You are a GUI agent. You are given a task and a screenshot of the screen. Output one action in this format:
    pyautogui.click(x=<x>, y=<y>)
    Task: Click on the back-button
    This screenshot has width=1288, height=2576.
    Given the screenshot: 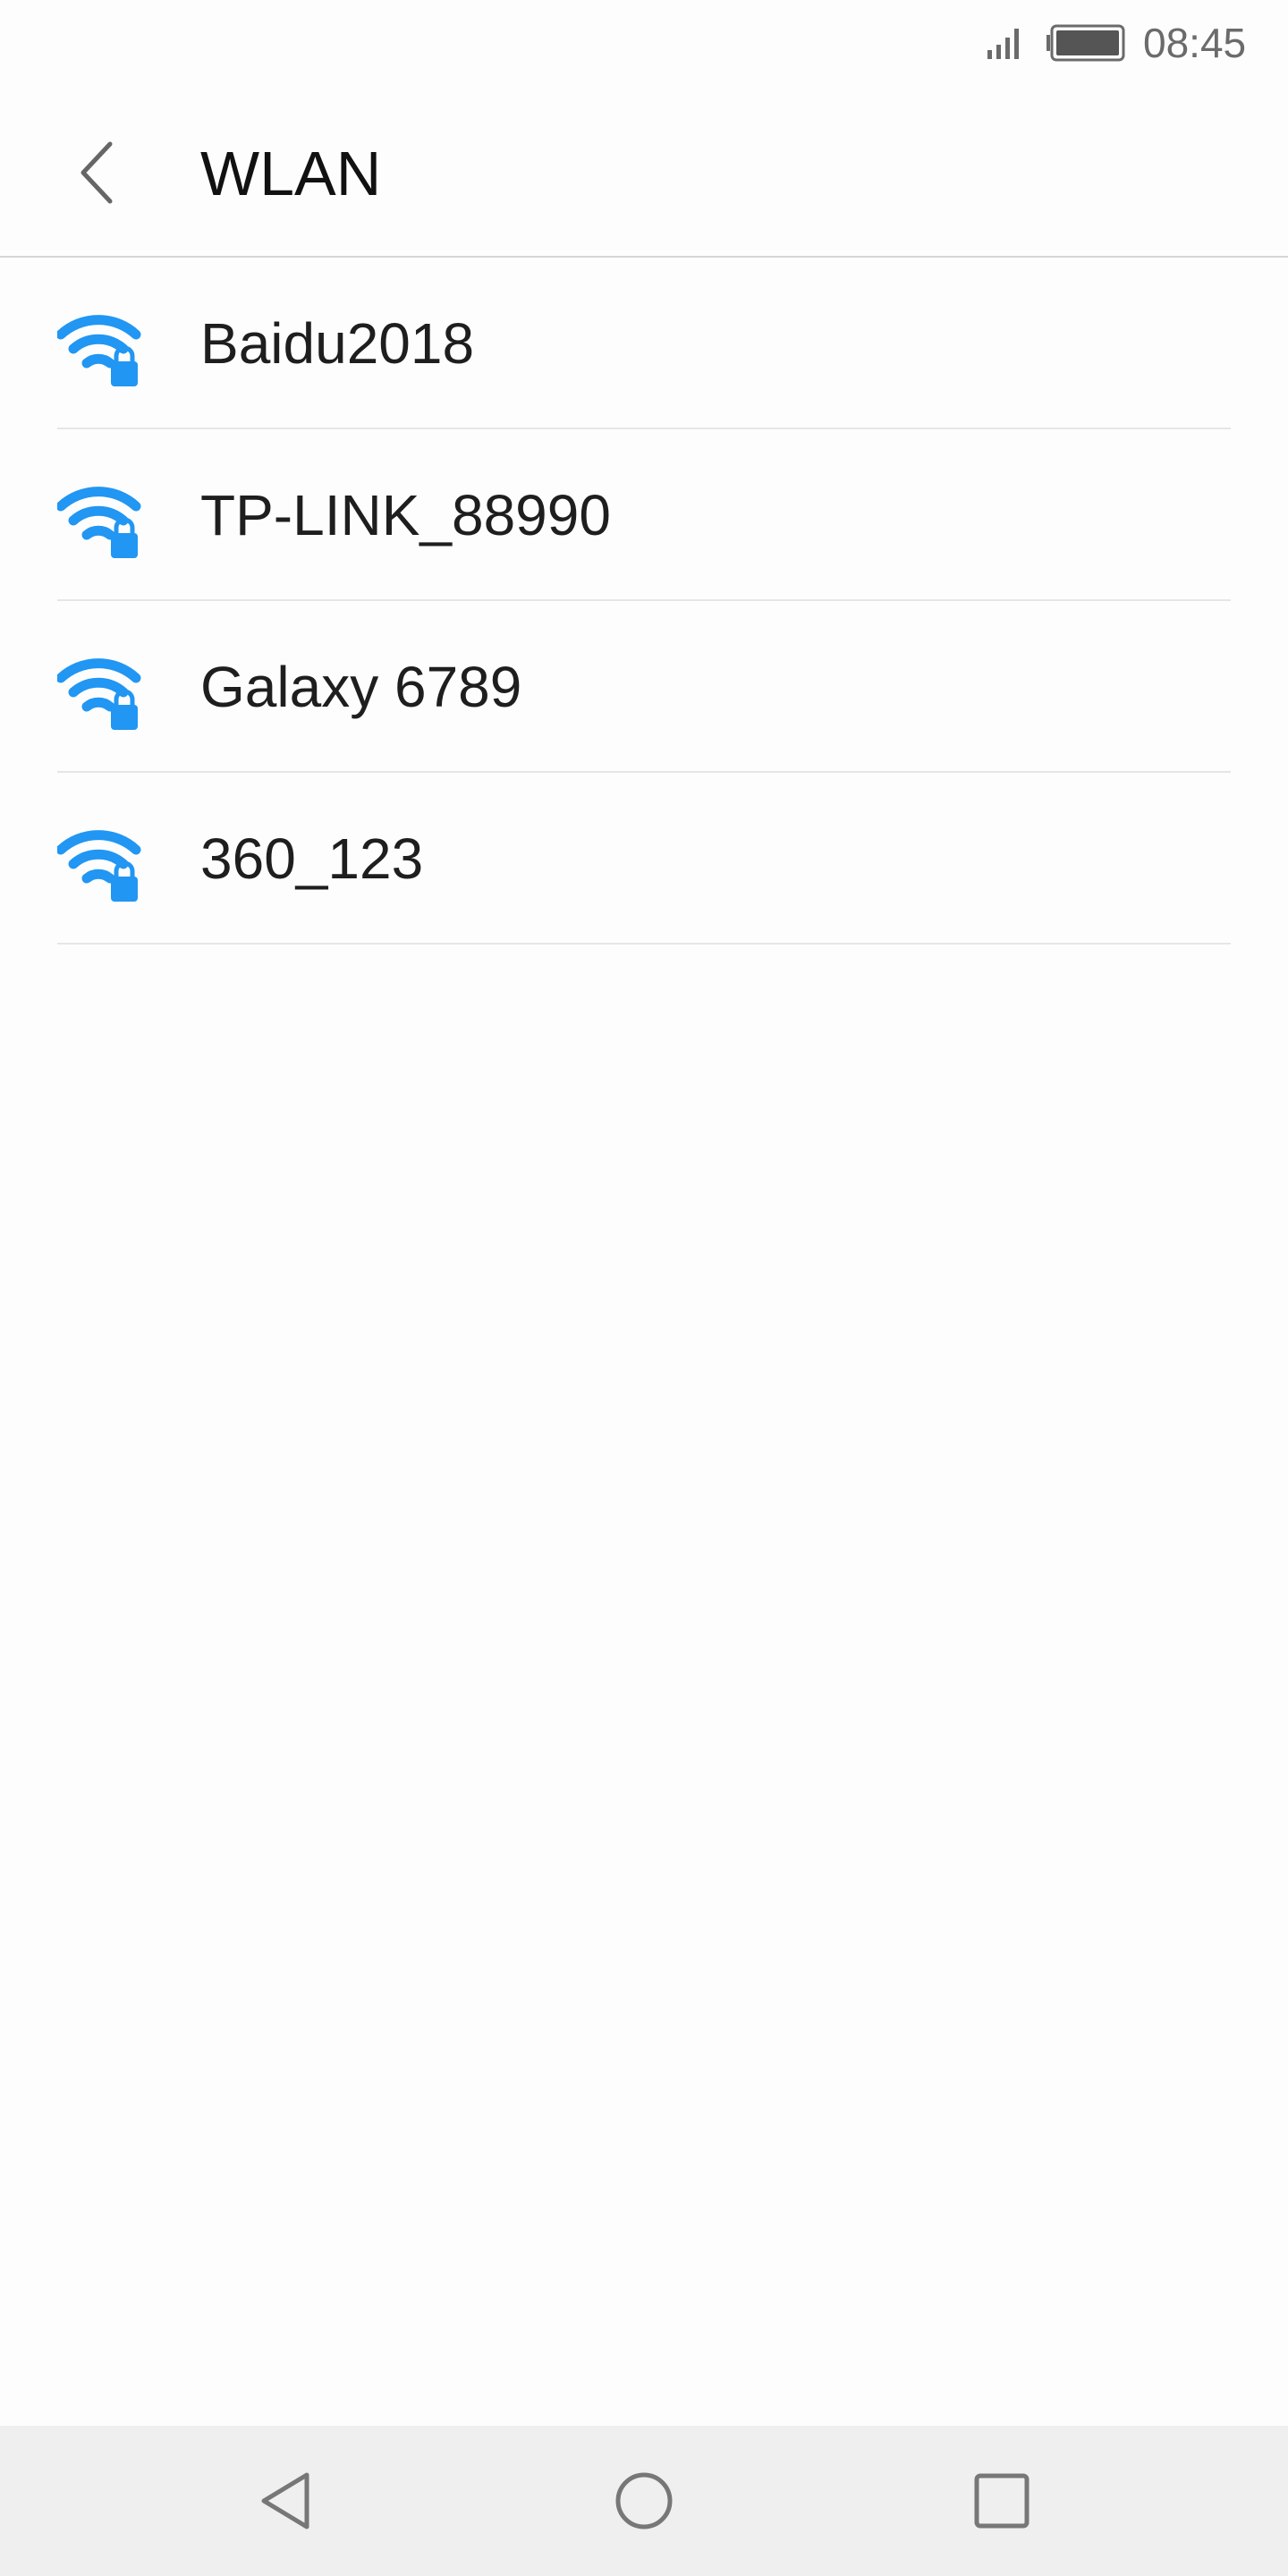 What is the action you would take?
    pyautogui.click(x=97, y=172)
    